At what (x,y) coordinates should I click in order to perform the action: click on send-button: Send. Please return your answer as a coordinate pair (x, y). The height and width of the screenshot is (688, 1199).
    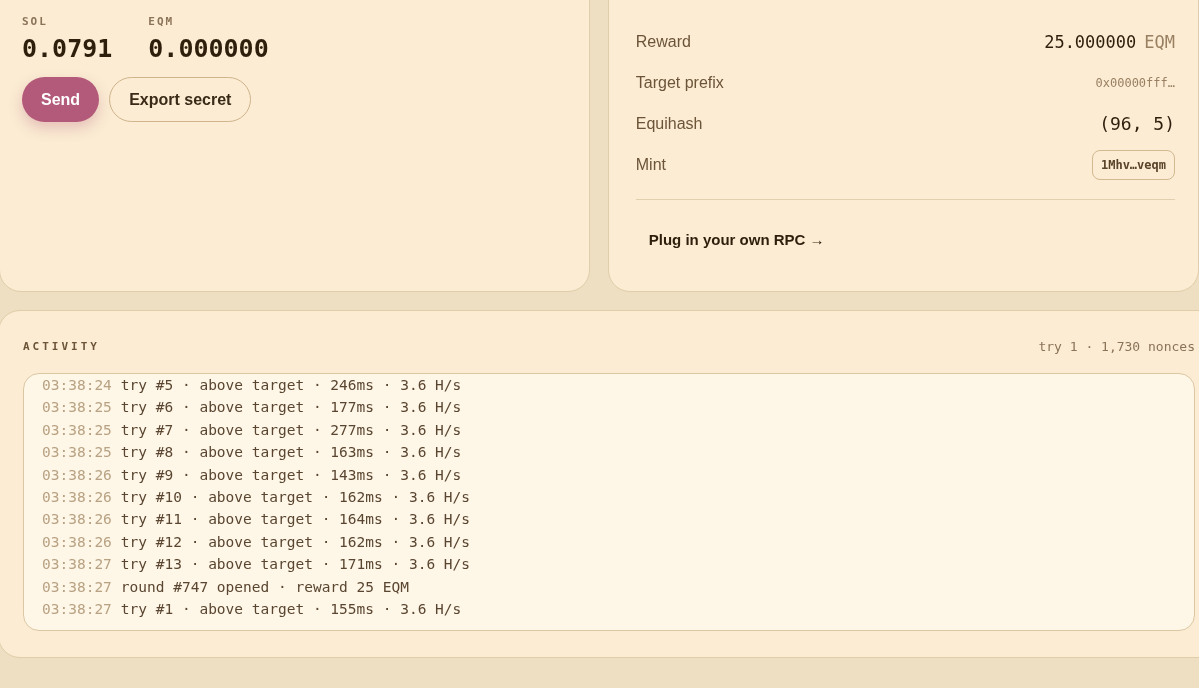
    Looking at the image, I should click on (61, 99).